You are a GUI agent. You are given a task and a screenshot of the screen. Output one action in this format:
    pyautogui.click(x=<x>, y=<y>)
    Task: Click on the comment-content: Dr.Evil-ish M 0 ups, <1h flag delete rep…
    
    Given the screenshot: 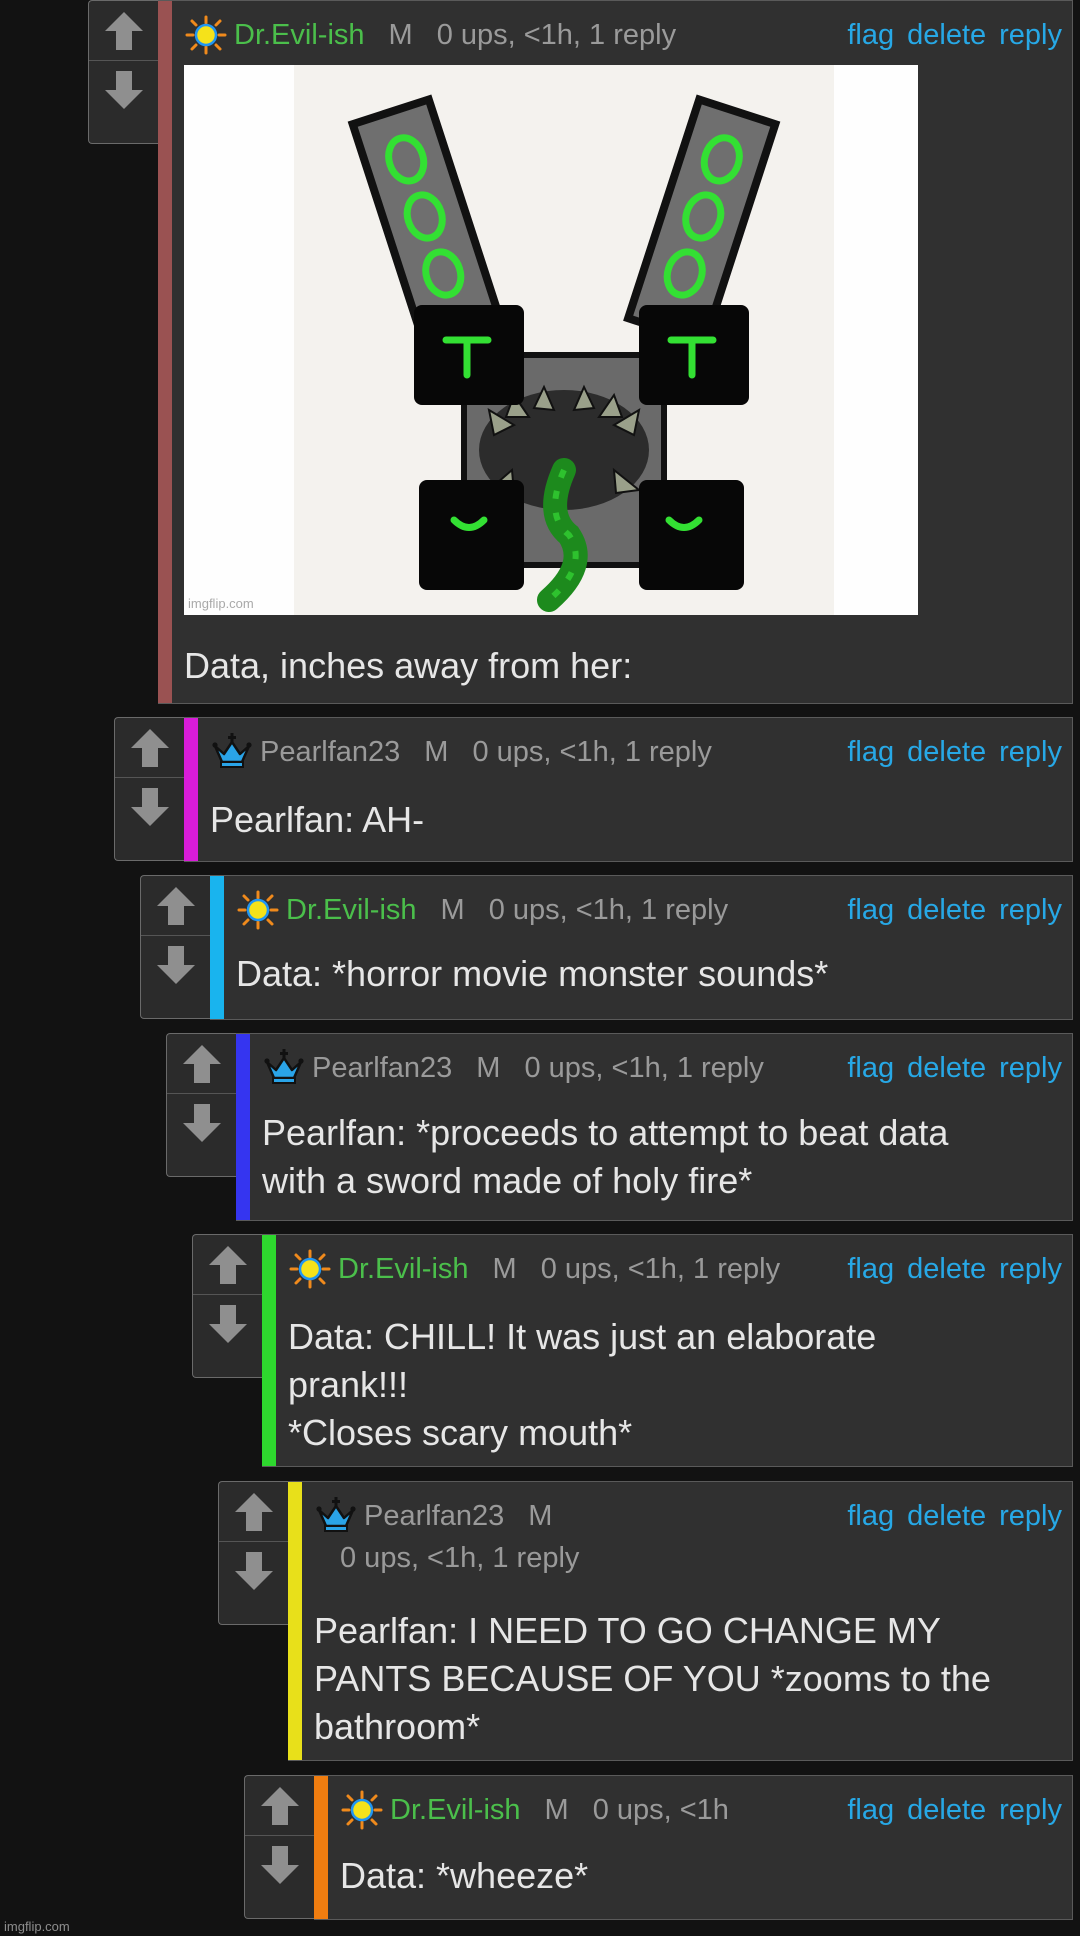 What is the action you would take?
    pyautogui.click(x=701, y=1847)
    